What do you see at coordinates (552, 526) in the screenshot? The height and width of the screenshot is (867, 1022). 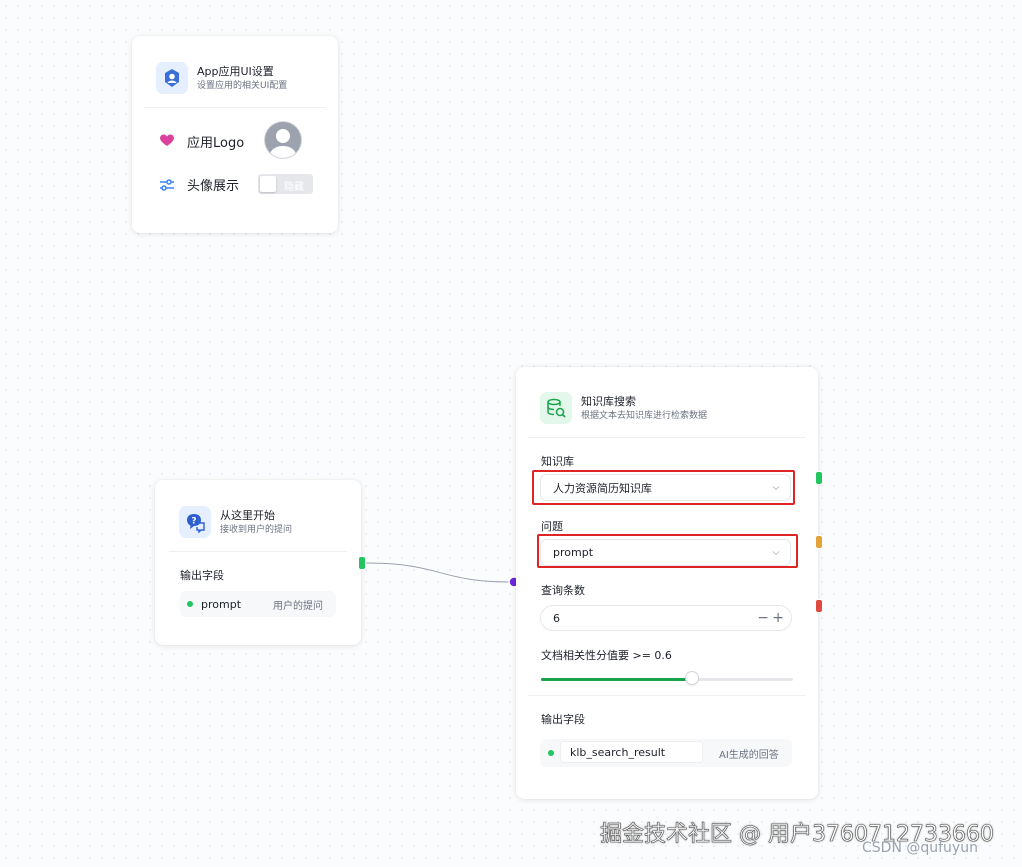 I see `question-label: 问题` at bounding box center [552, 526].